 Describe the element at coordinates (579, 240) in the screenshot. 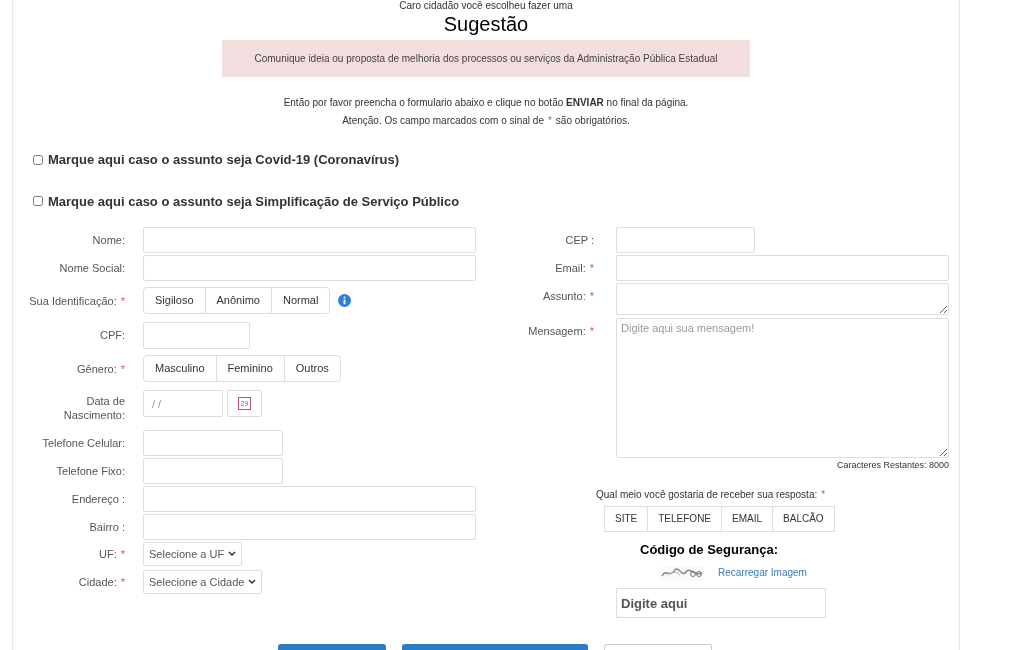

I see `field-label: CEP :` at that location.